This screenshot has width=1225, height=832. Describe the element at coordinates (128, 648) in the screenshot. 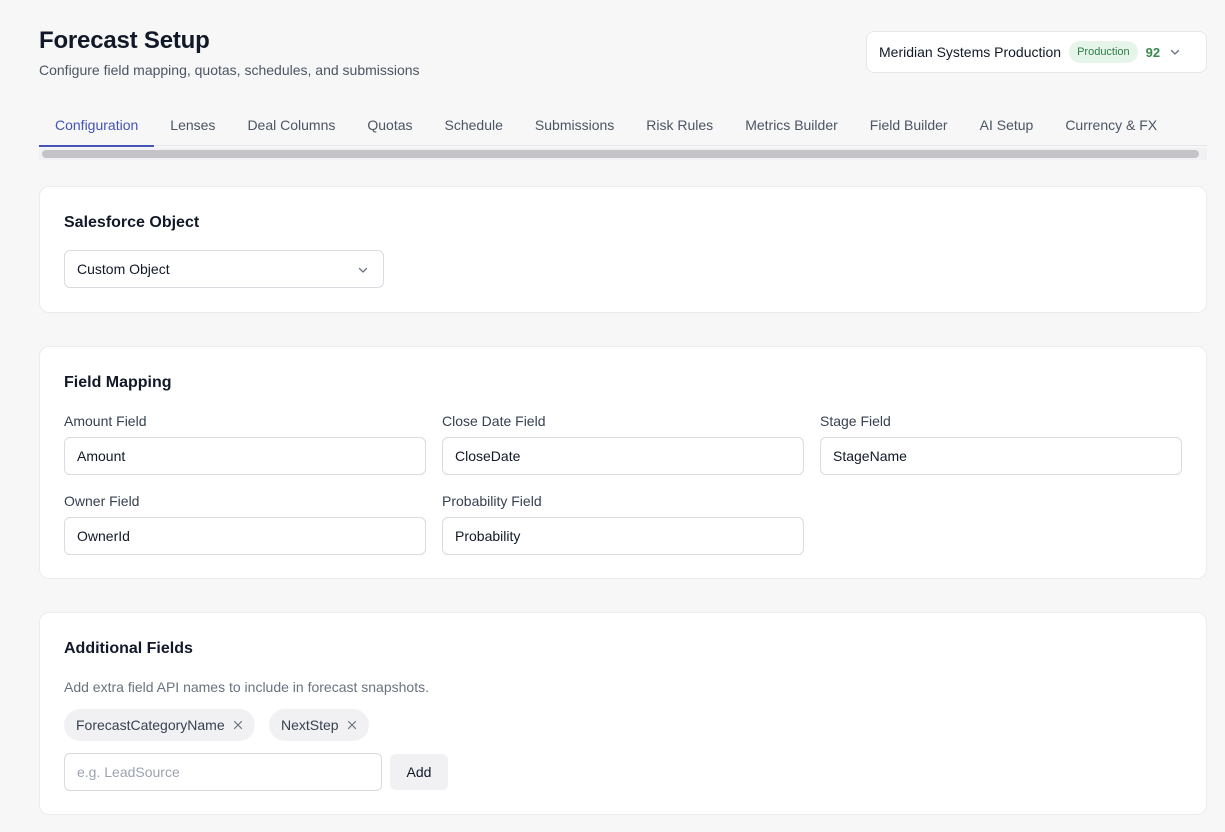

I see `additional-fields-title: Additional Fields` at that location.